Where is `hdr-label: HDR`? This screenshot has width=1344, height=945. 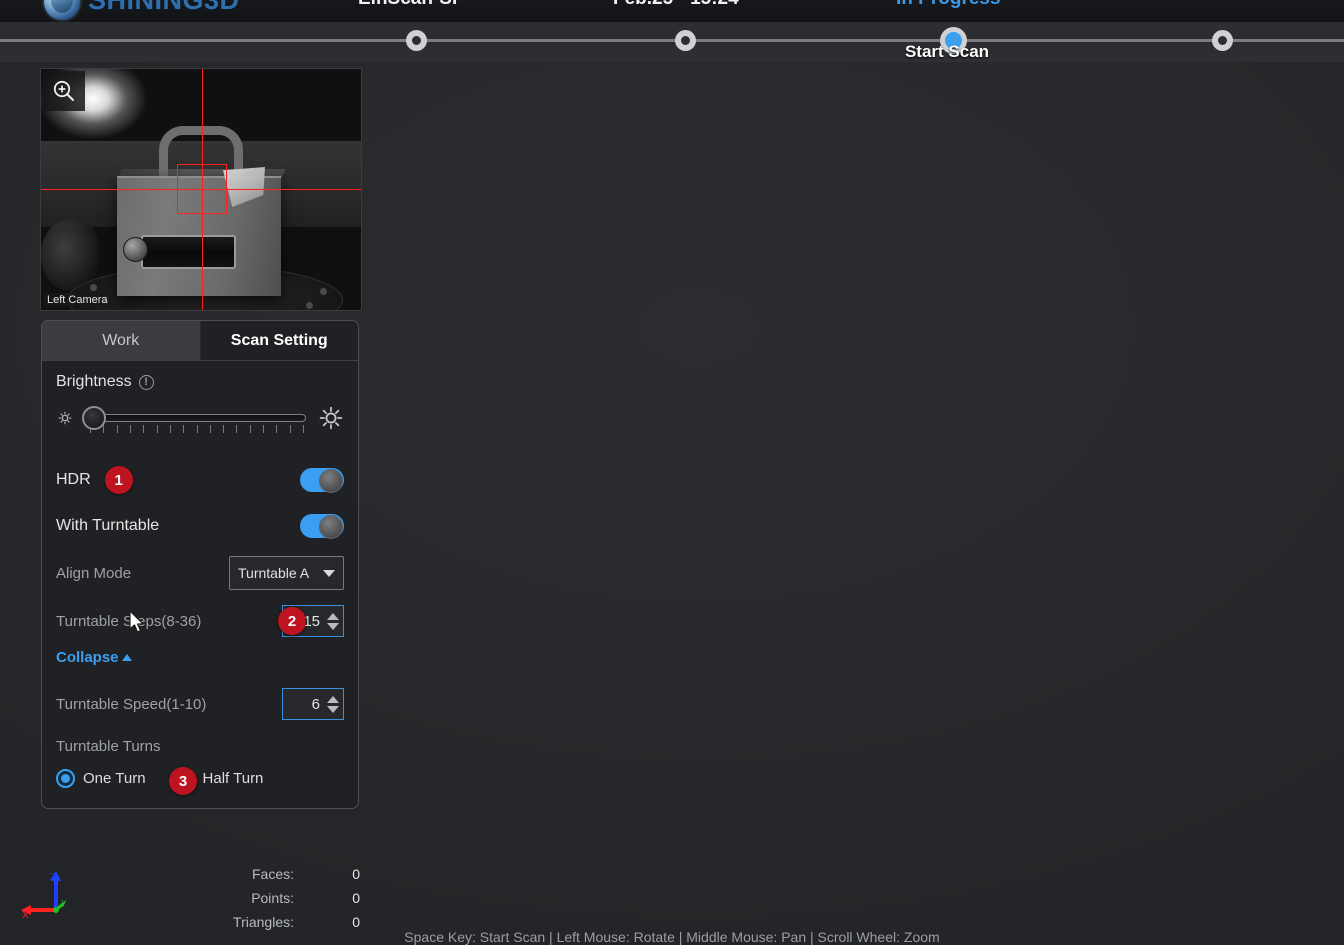
hdr-label: HDR is located at coordinates (73, 479).